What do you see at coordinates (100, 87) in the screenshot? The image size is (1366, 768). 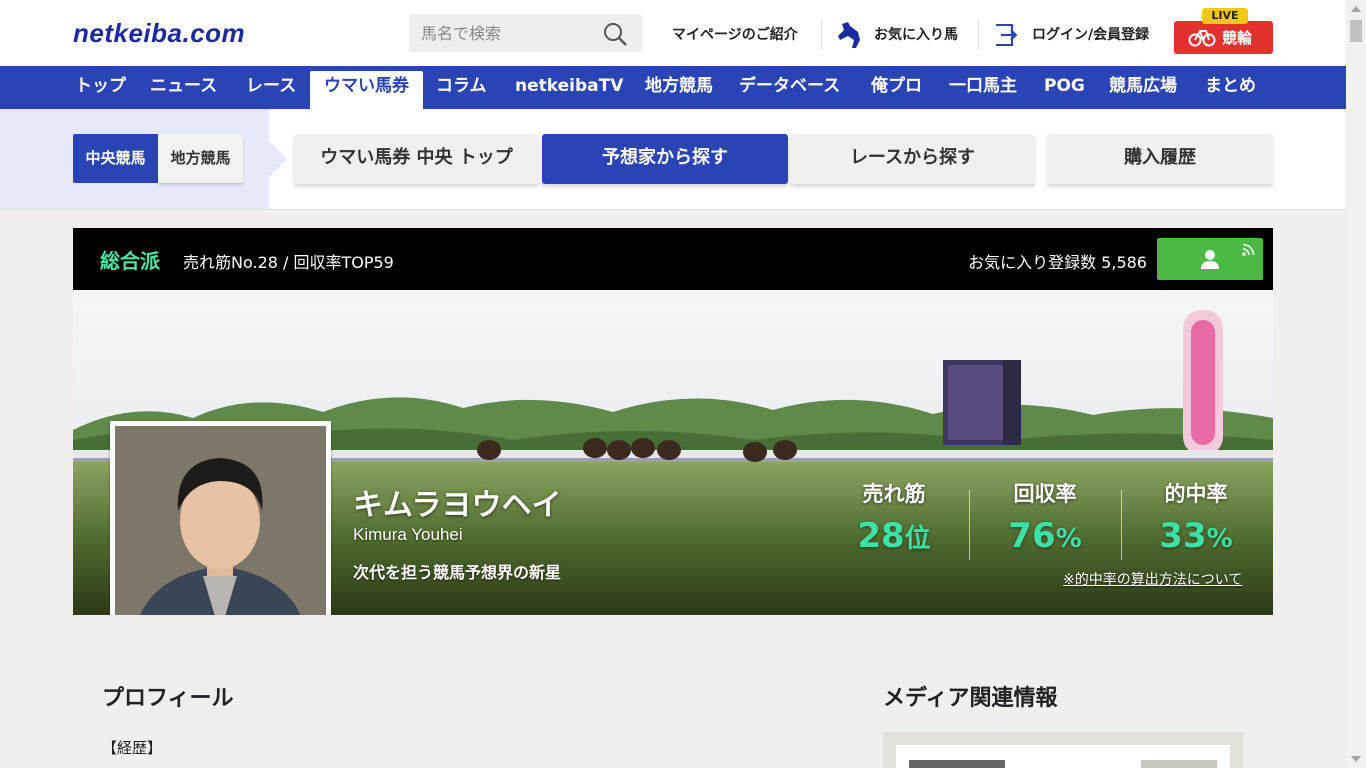 I see `nav-item-top: トップ` at bounding box center [100, 87].